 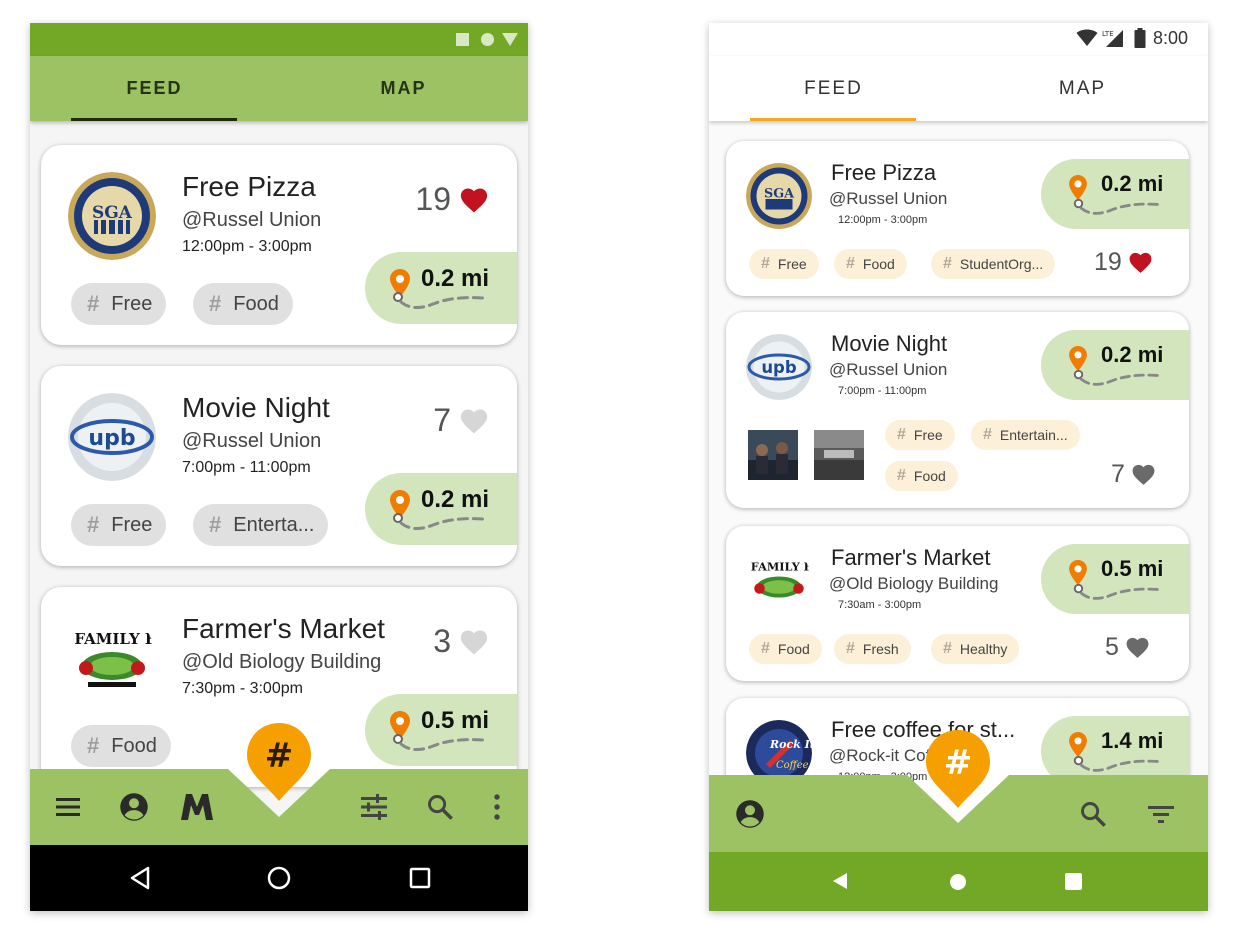 What do you see at coordinates (256, 407) in the screenshot?
I see `event-title: Movie Night` at bounding box center [256, 407].